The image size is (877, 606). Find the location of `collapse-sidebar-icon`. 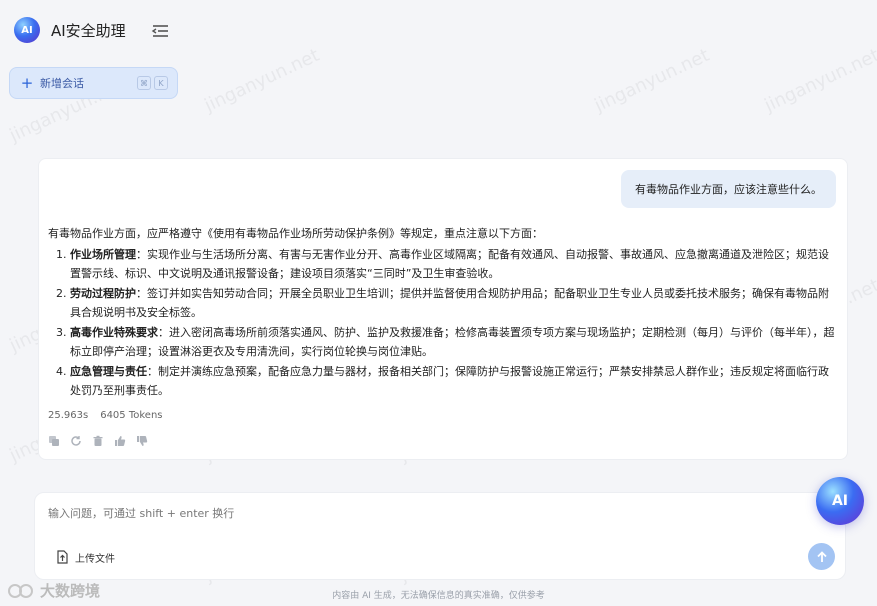

collapse-sidebar-icon is located at coordinates (160, 31).